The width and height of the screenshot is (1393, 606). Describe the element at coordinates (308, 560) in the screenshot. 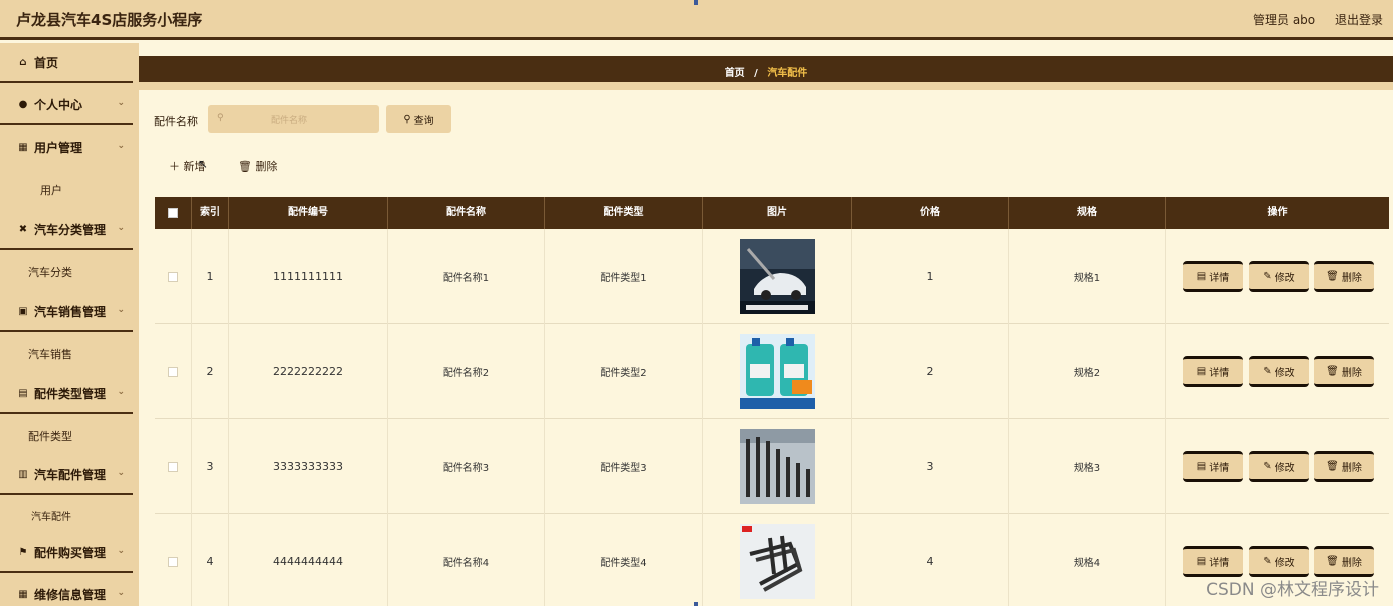

I see `cell-code: 4444444444` at that location.